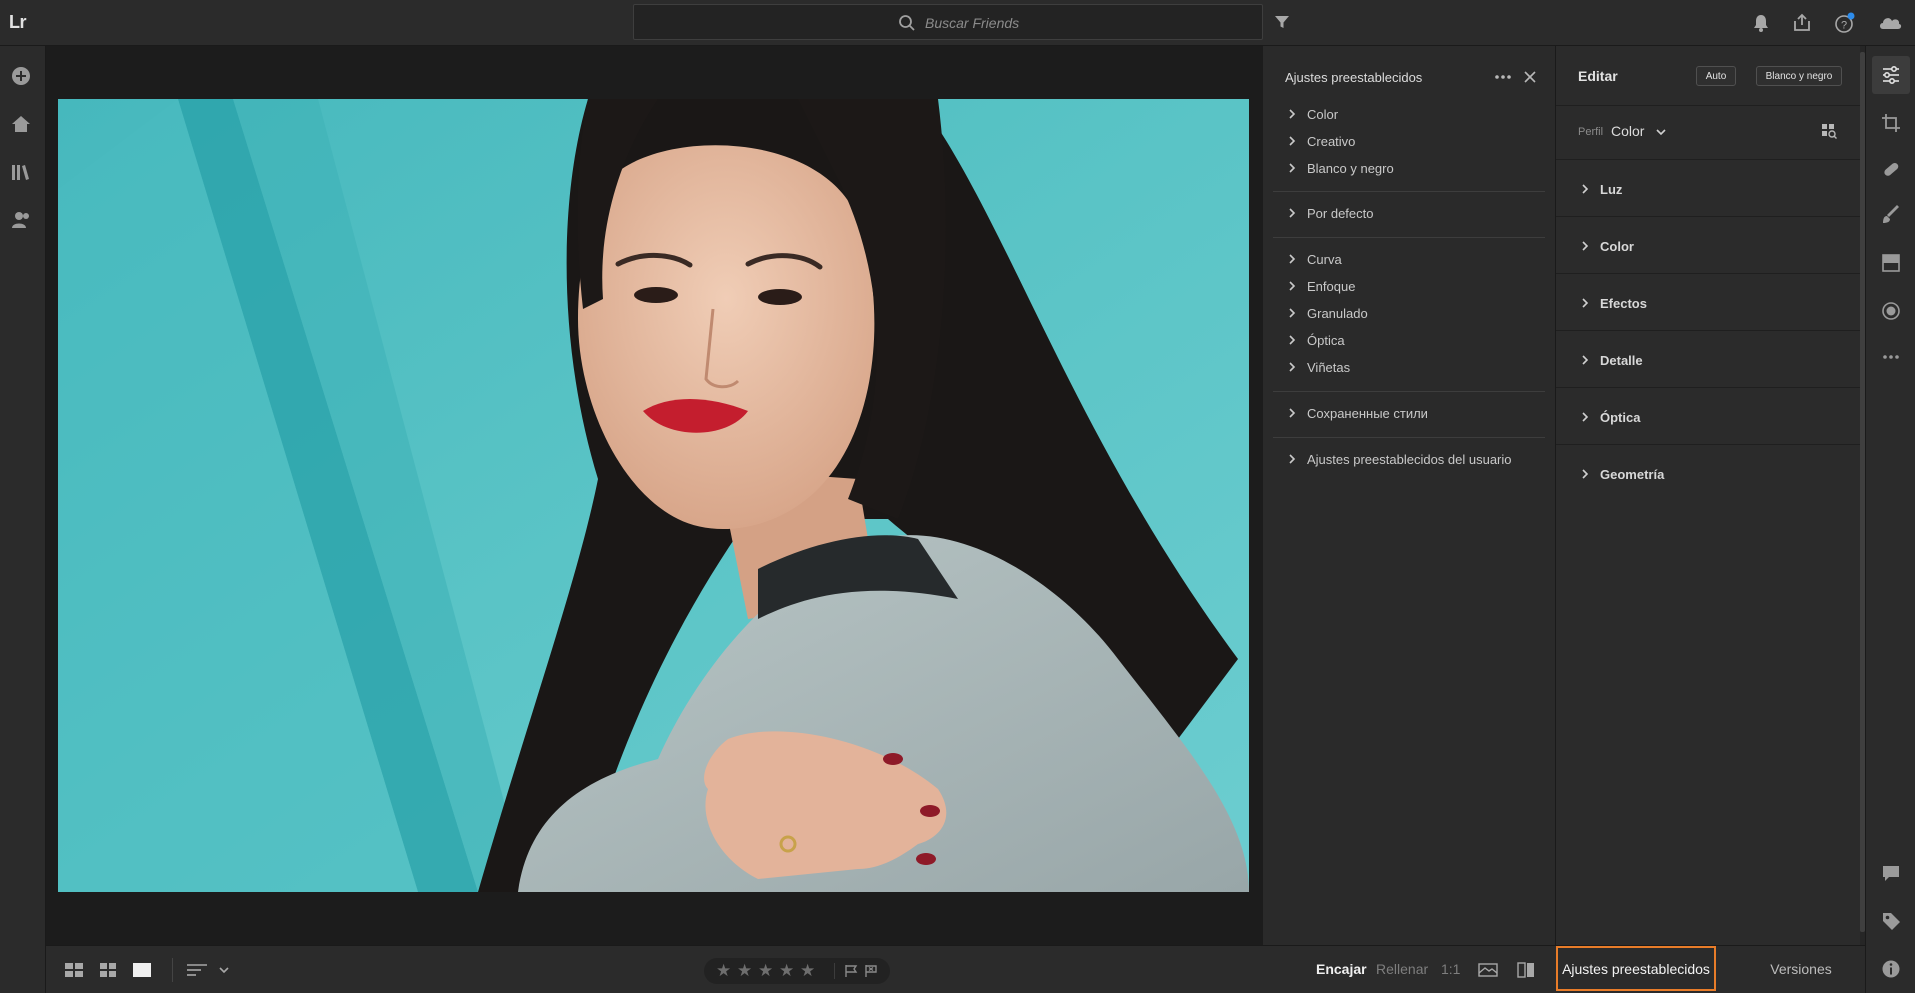 The image size is (1915, 993). Describe the element at coordinates (23, 519) in the screenshot. I see `left-nav` at that location.